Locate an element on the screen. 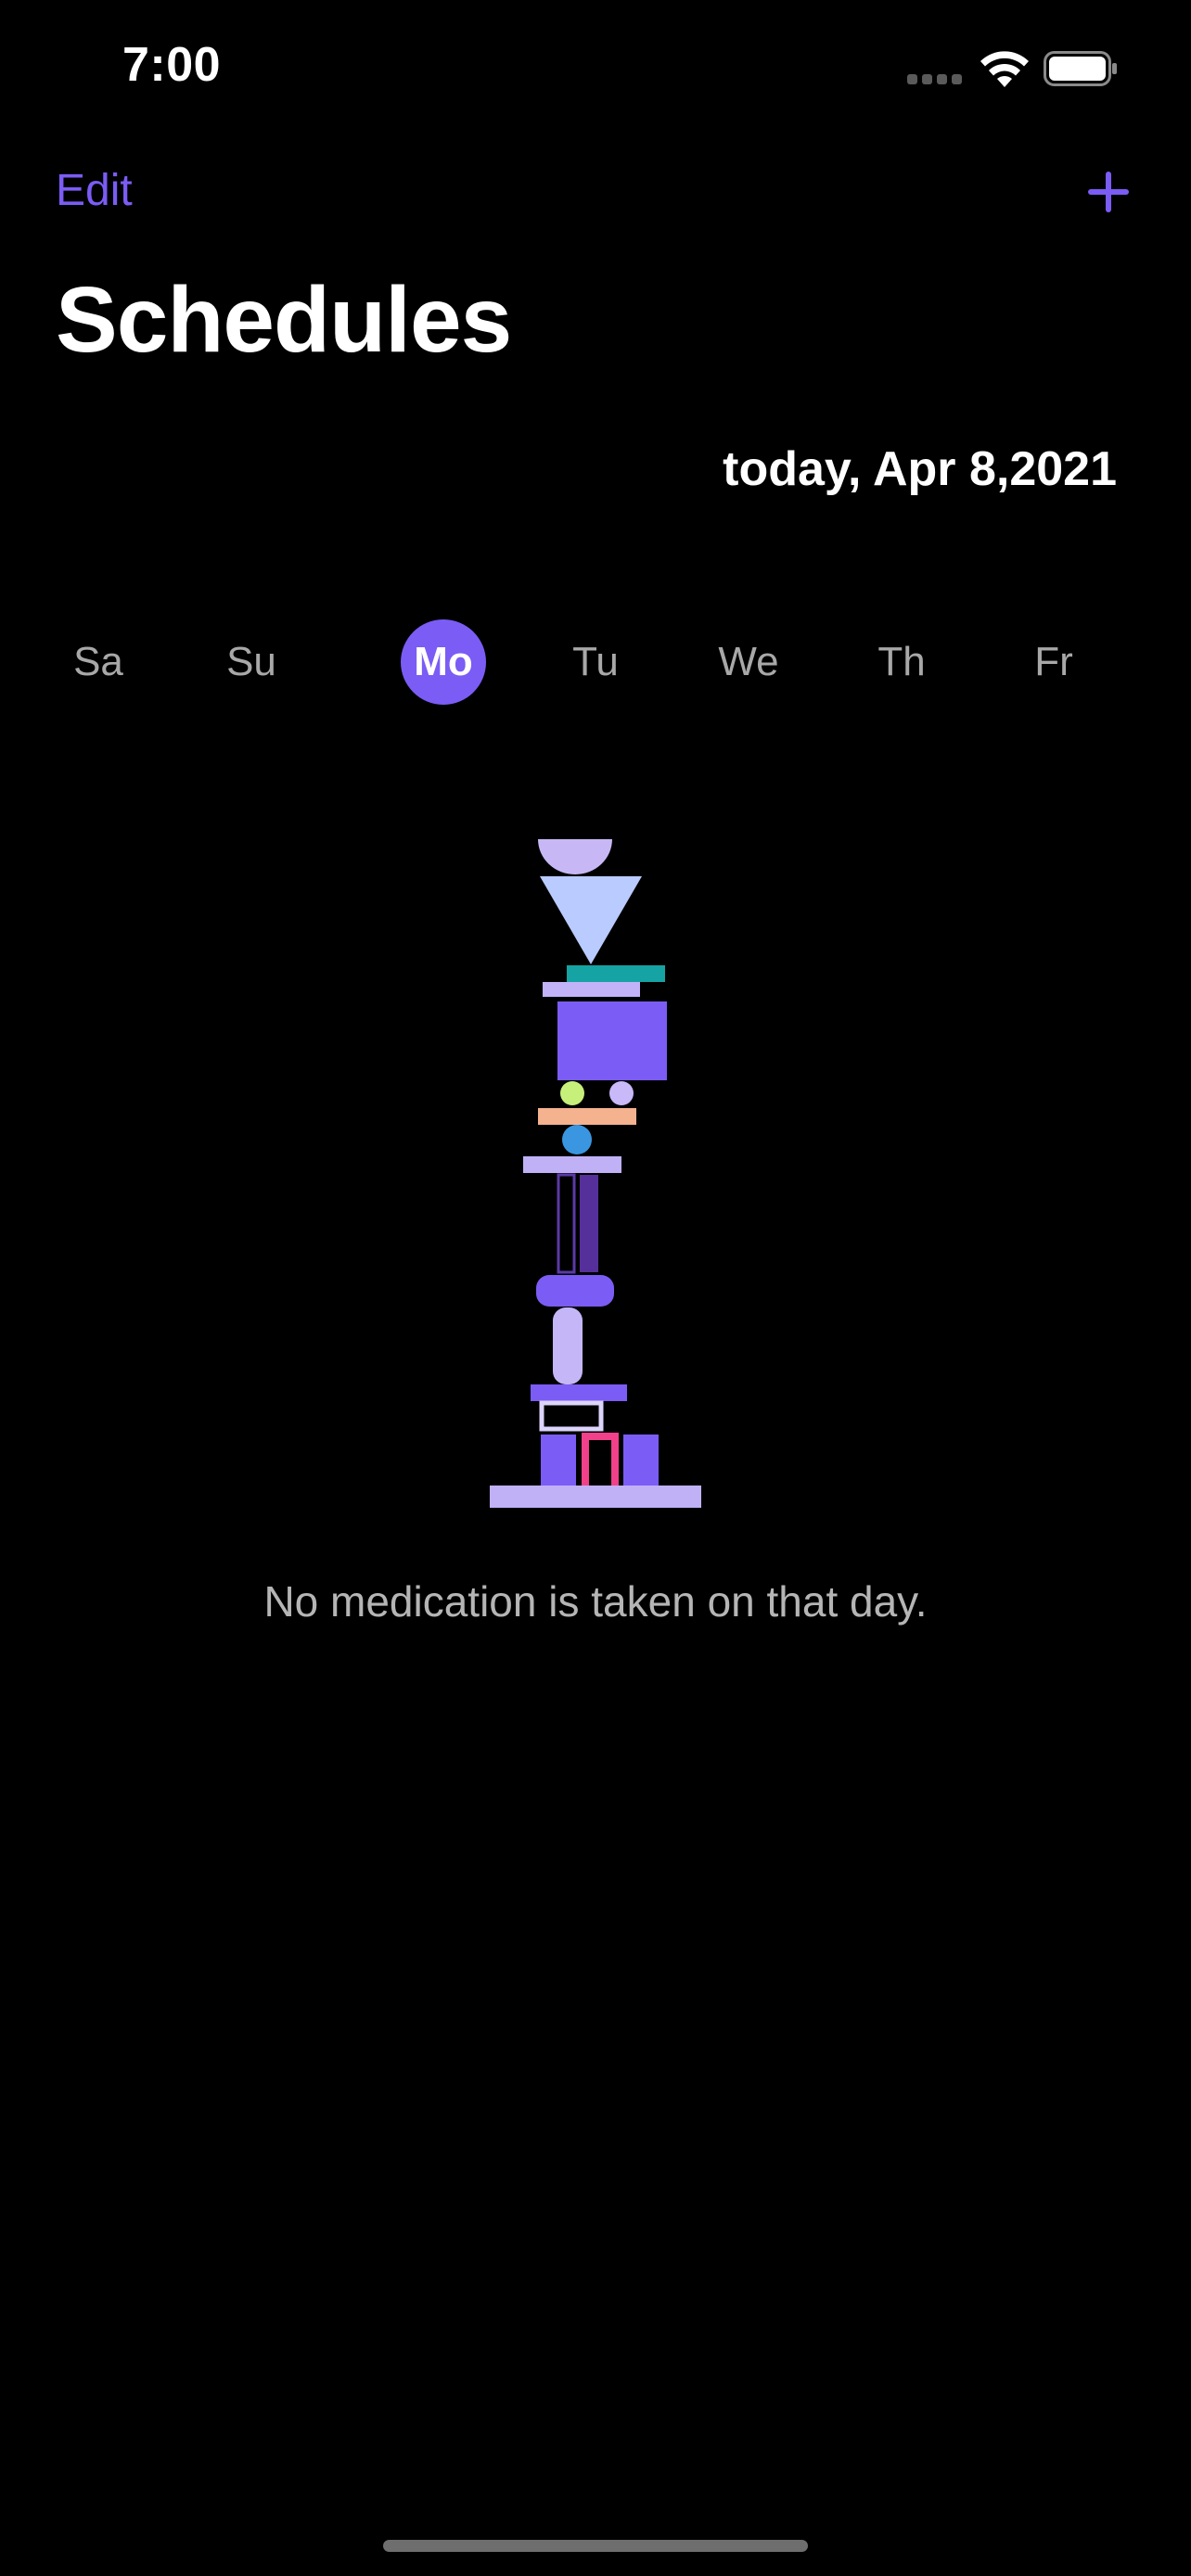 Image resolution: width=1191 pixels, height=2576 pixels. blue-dot is located at coordinates (577, 1139).